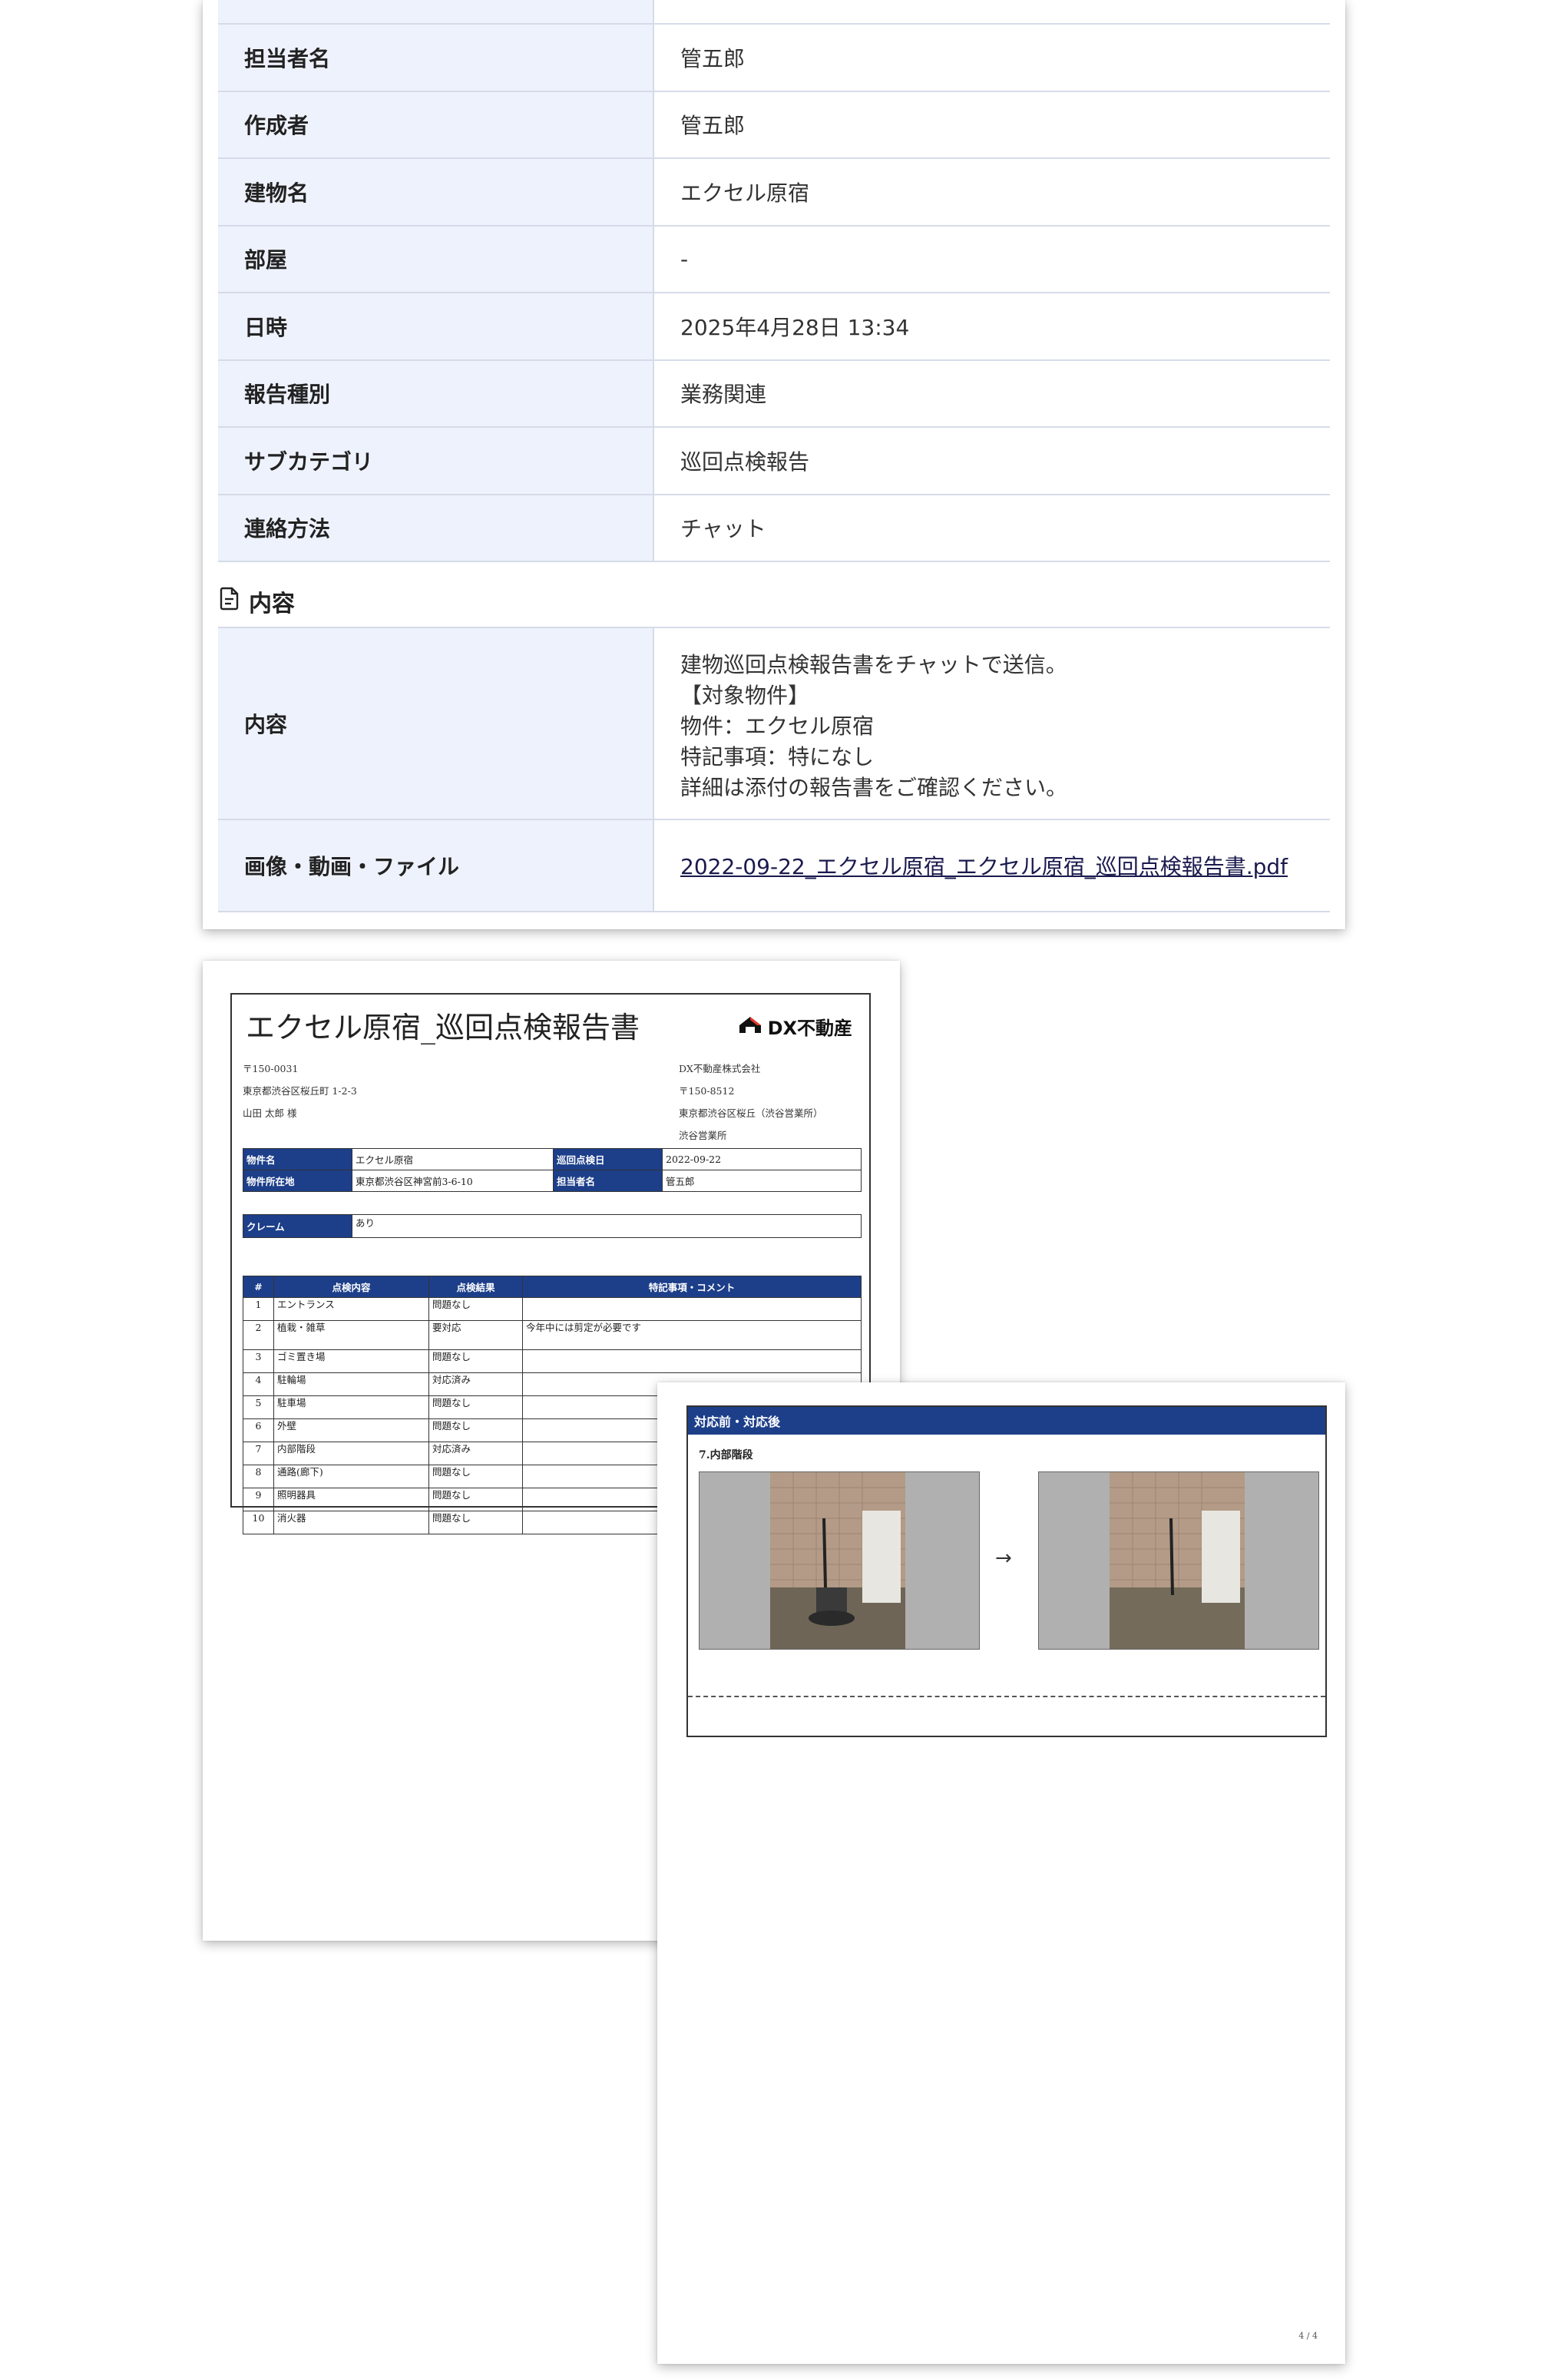  I want to click on property-location-label: 物件所在地, so click(298, 1181).